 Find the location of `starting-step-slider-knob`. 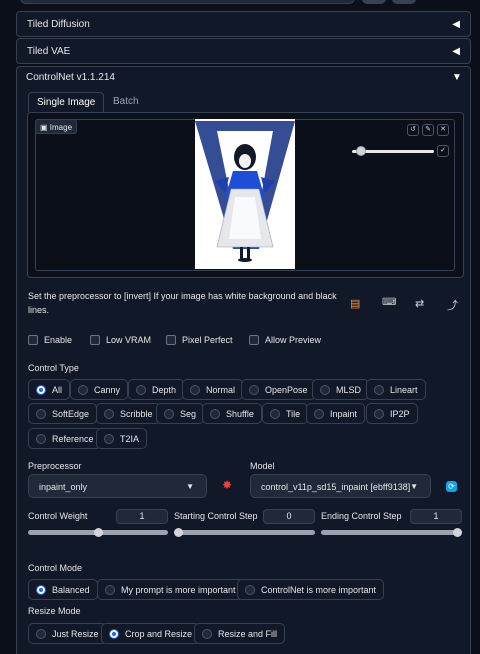

starting-step-slider-knob is located at coordinates (178, 532).